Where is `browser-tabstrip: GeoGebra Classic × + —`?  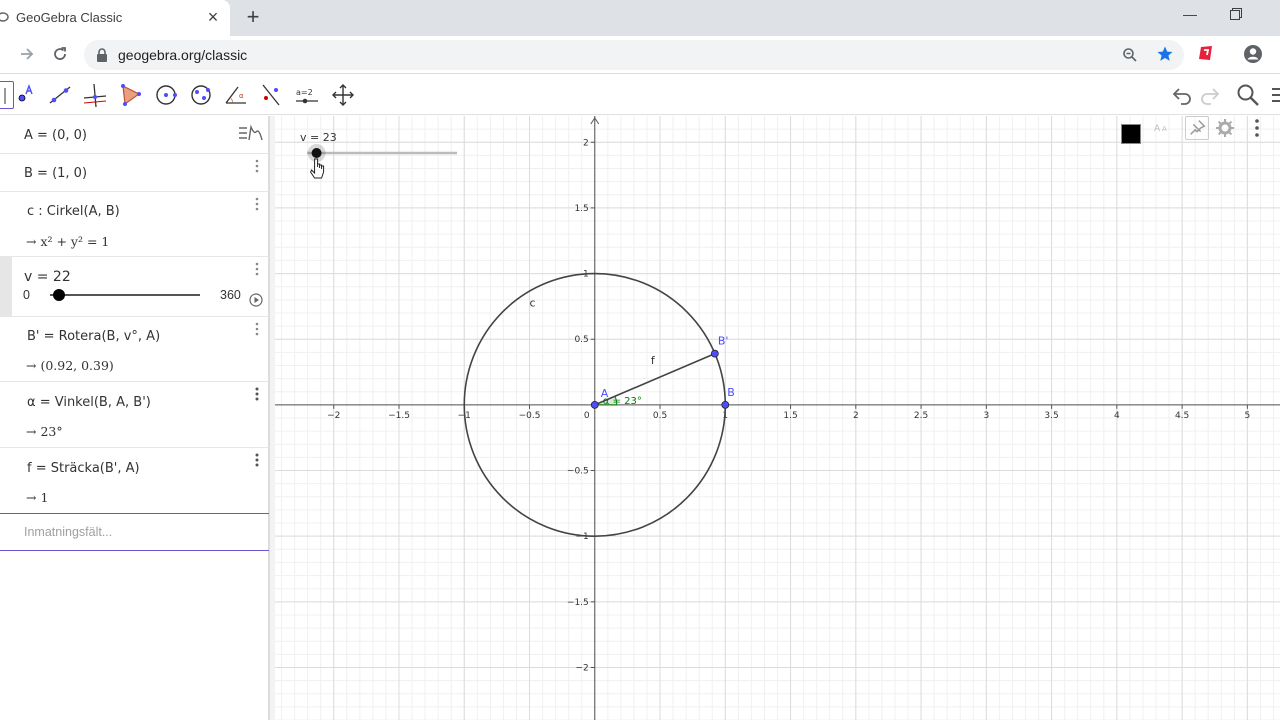
browser-tabstrip: GeoGebra Classic × + — is located at coordinates (640, 18).